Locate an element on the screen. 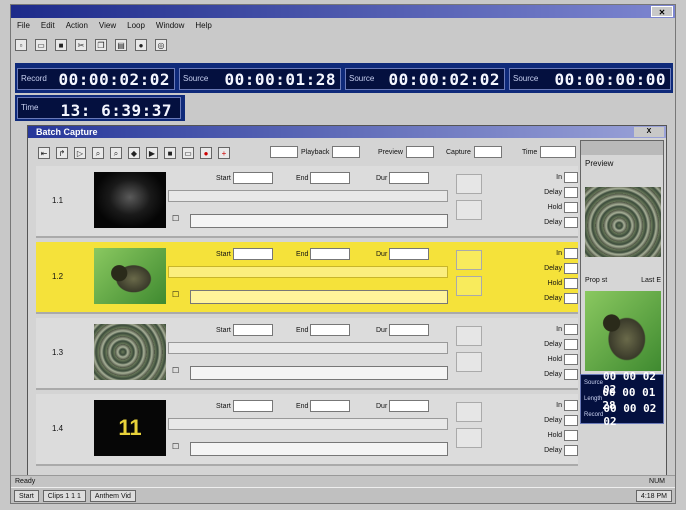  record-icon: ● is located at coordinates (206, 153).